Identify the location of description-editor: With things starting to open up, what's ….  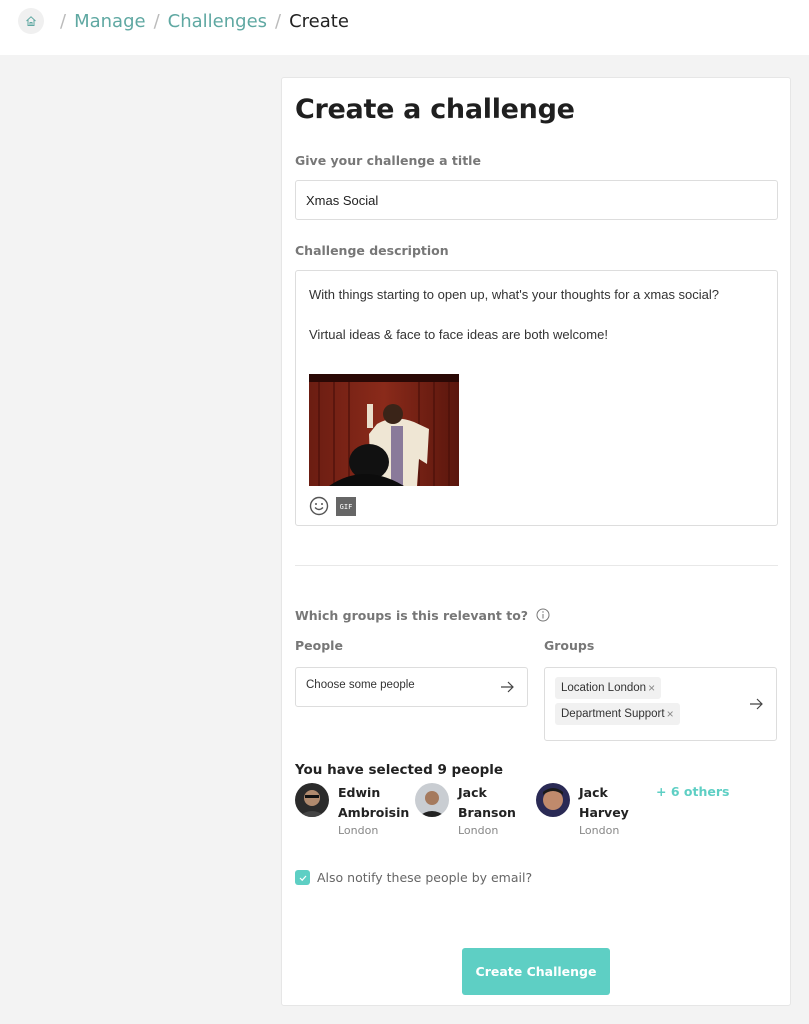
(536, 398).